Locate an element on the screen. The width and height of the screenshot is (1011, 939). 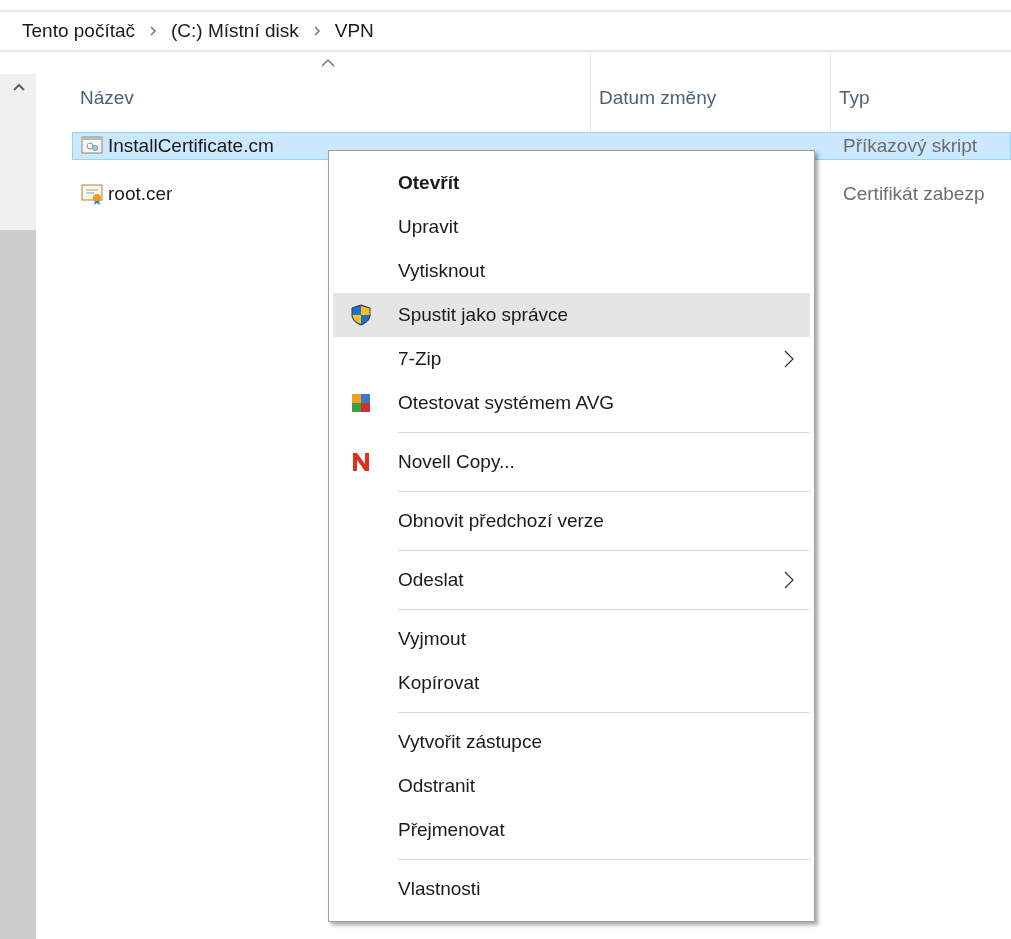
menu-label: Kopírovat is located at coordinates (439, 682).